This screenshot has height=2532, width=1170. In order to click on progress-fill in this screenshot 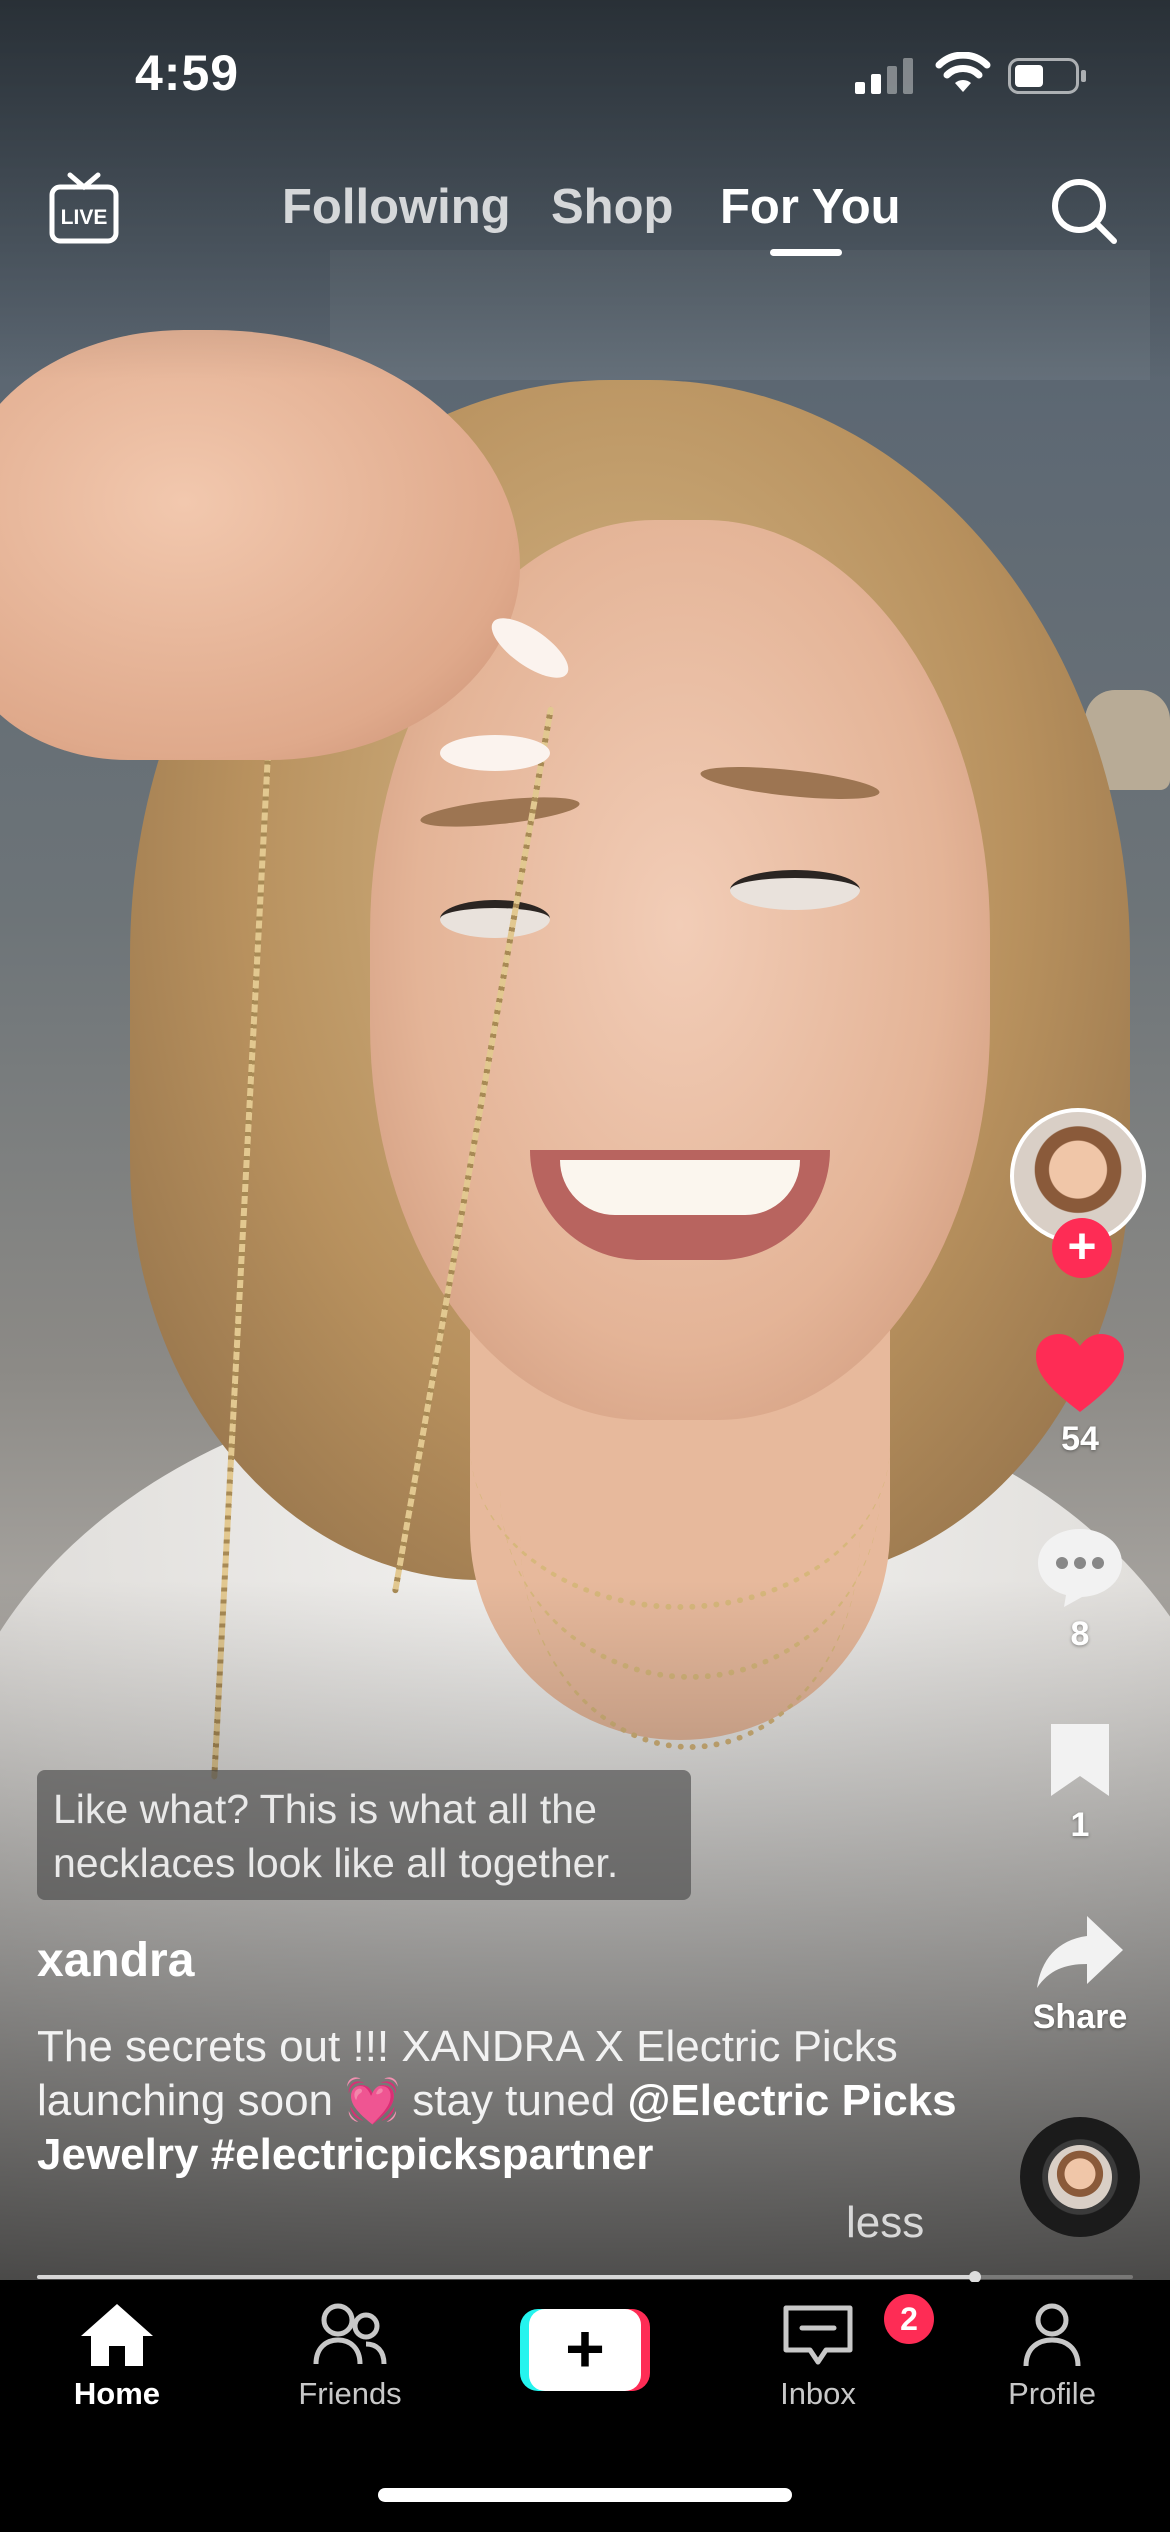, I will do `click(506, 2277)`.